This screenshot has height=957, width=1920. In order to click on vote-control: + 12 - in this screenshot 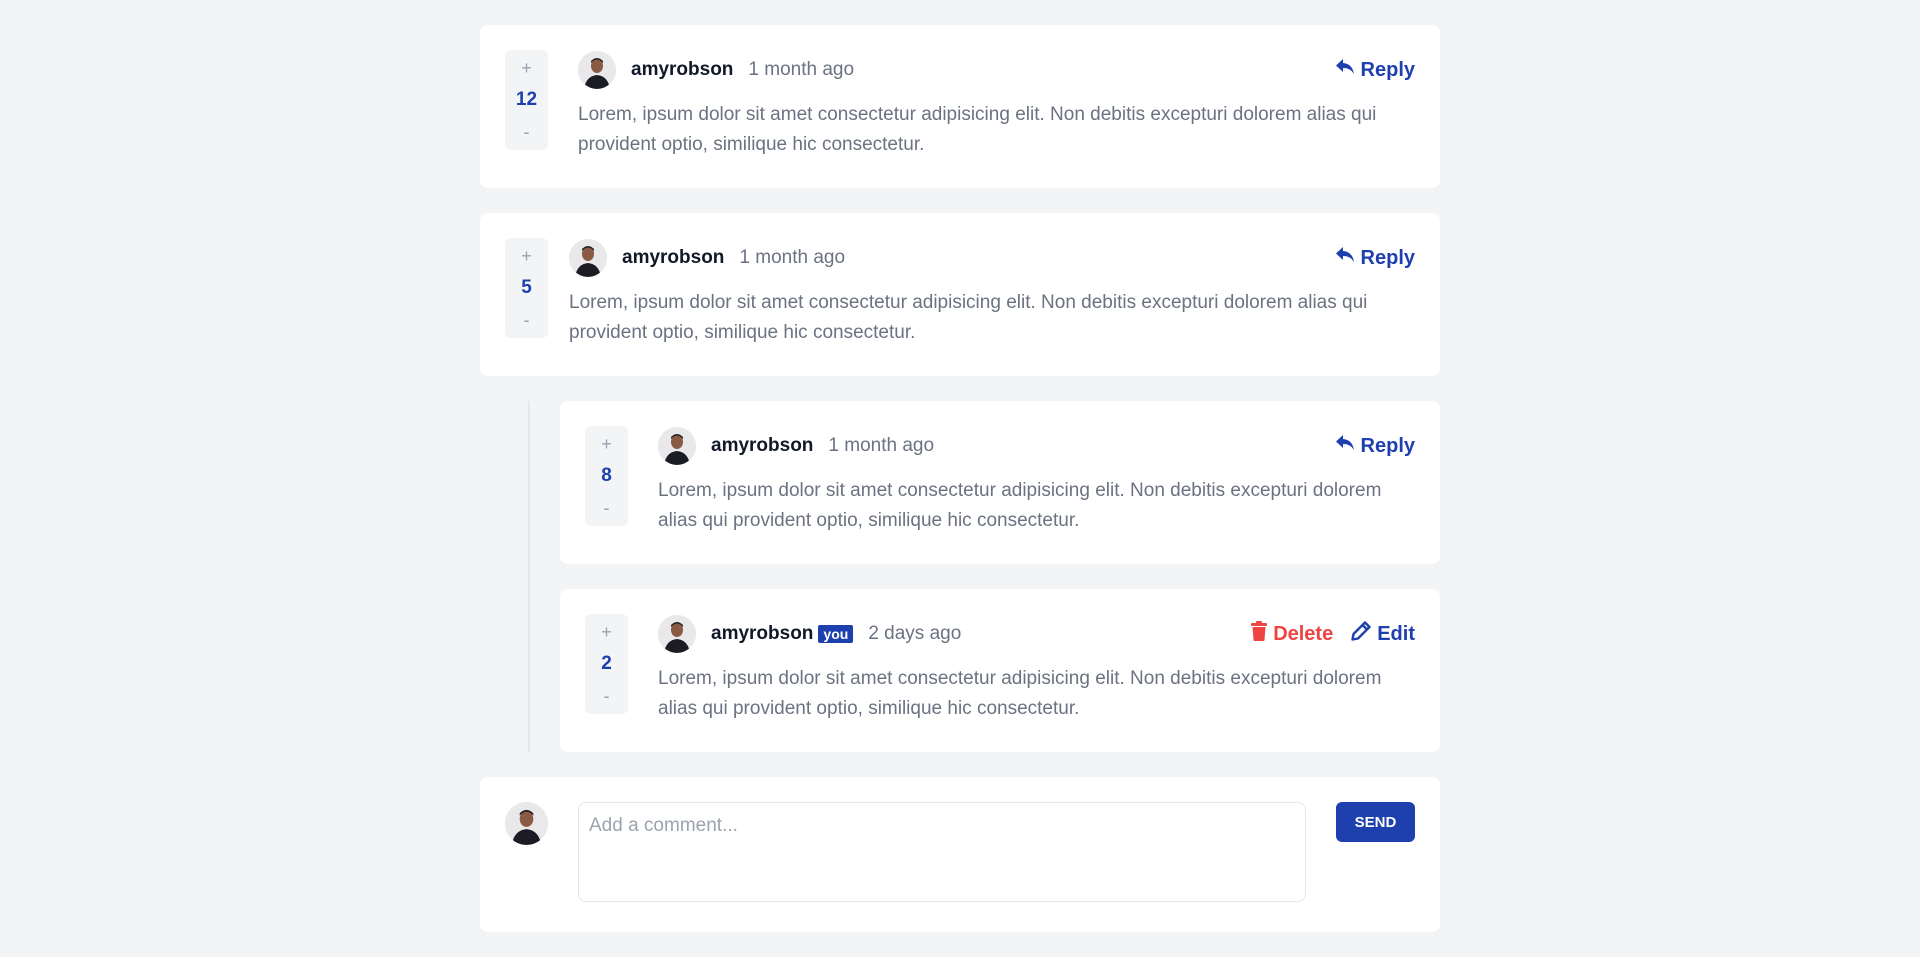, I will do `click(526, 100)`.